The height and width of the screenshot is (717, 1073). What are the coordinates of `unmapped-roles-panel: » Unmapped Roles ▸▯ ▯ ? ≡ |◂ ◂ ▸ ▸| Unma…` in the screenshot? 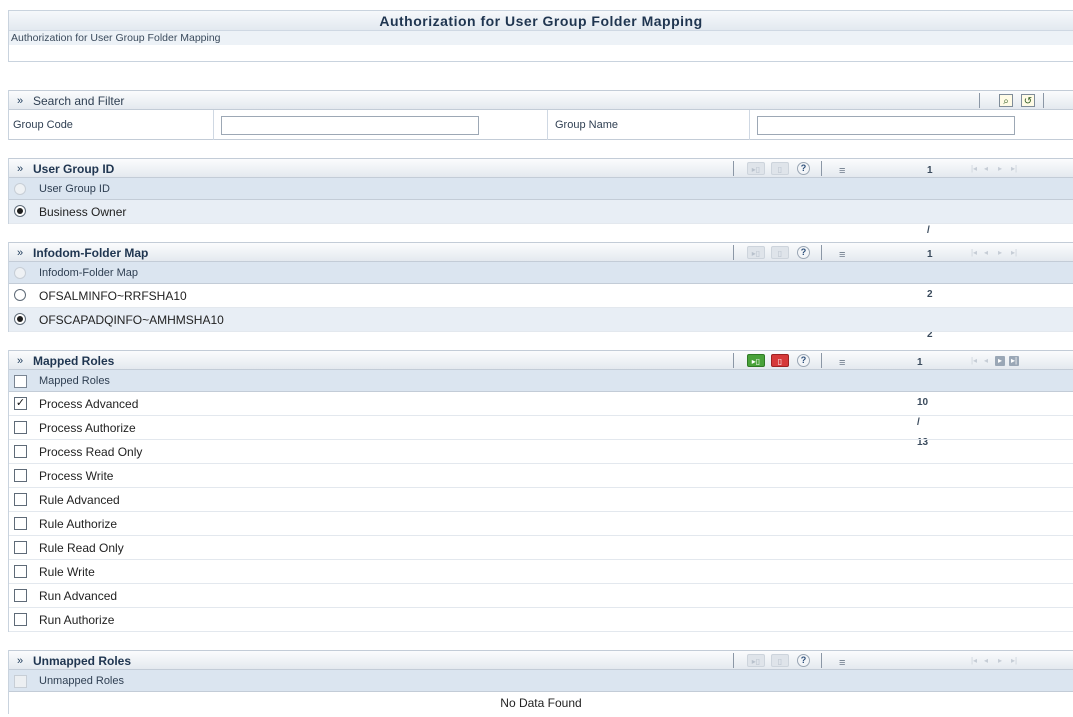 It's located at (540, 682).